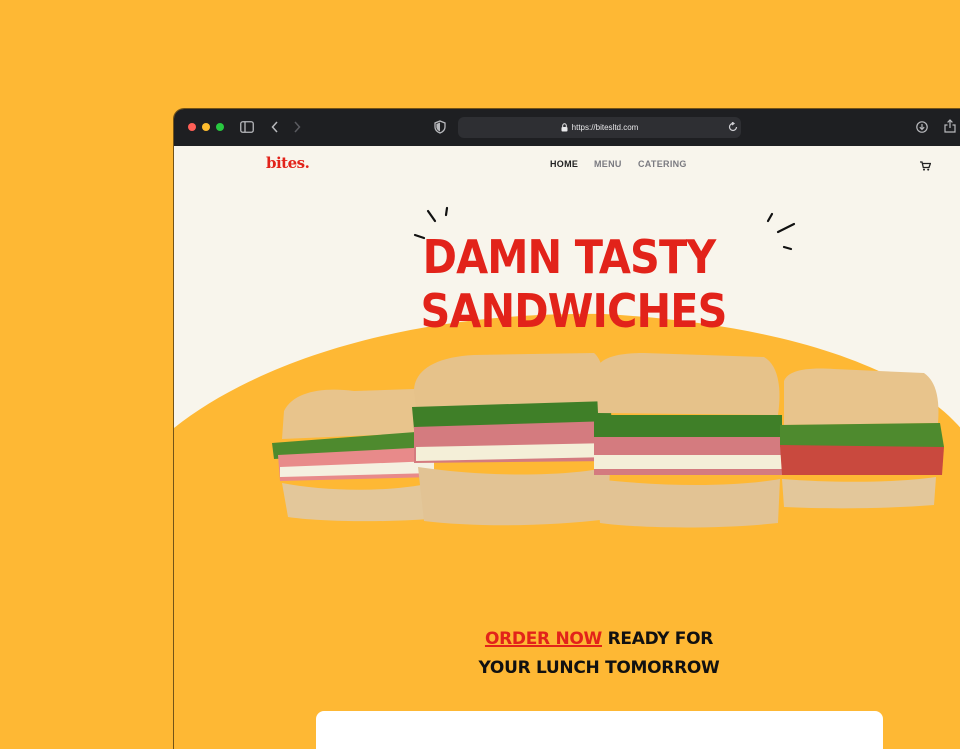  What do you see at coordinates (440, 127) in the screenshot?
I see `privacy-shield-icon` at bounding box center [440, 127].